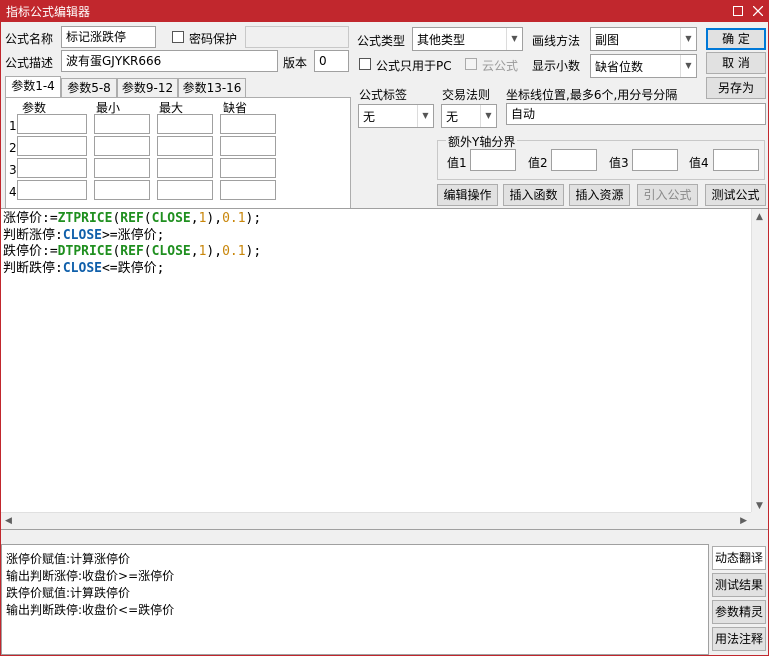  I want to click on save-as-button: 另存为, so click(736, 88).